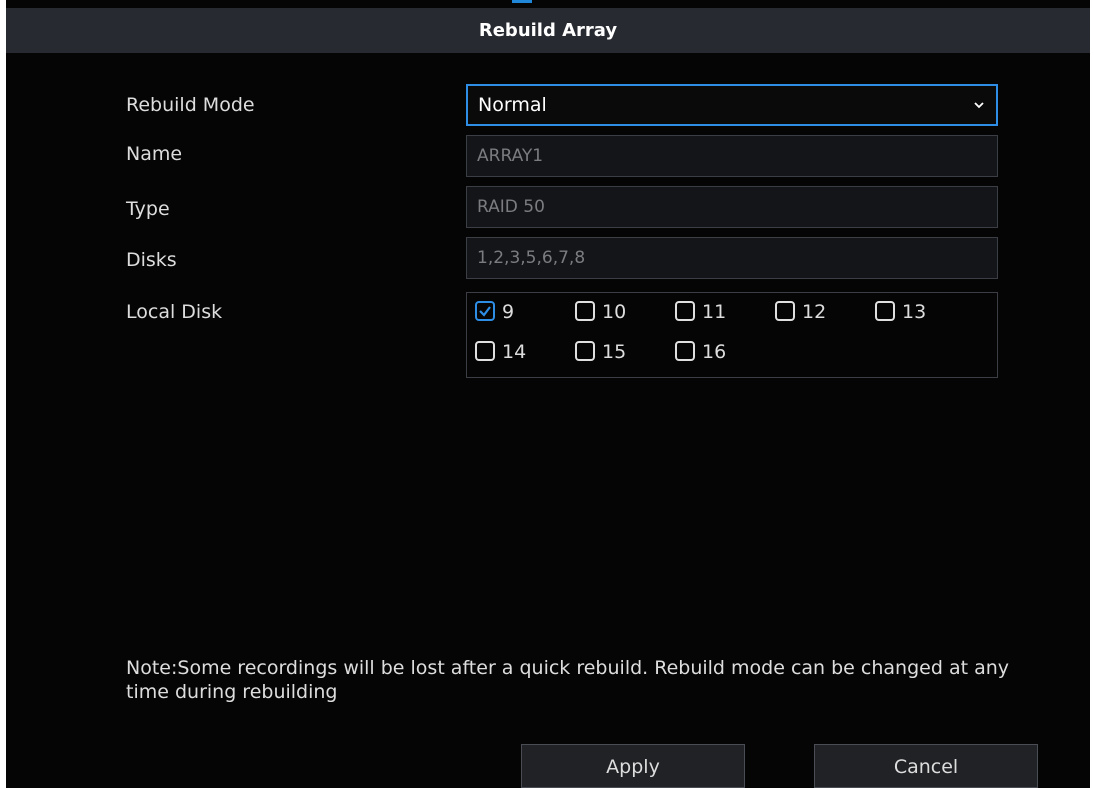 The image size is (1094, 788). I want to click on checkbox-checked-icon, so click(485, 311).